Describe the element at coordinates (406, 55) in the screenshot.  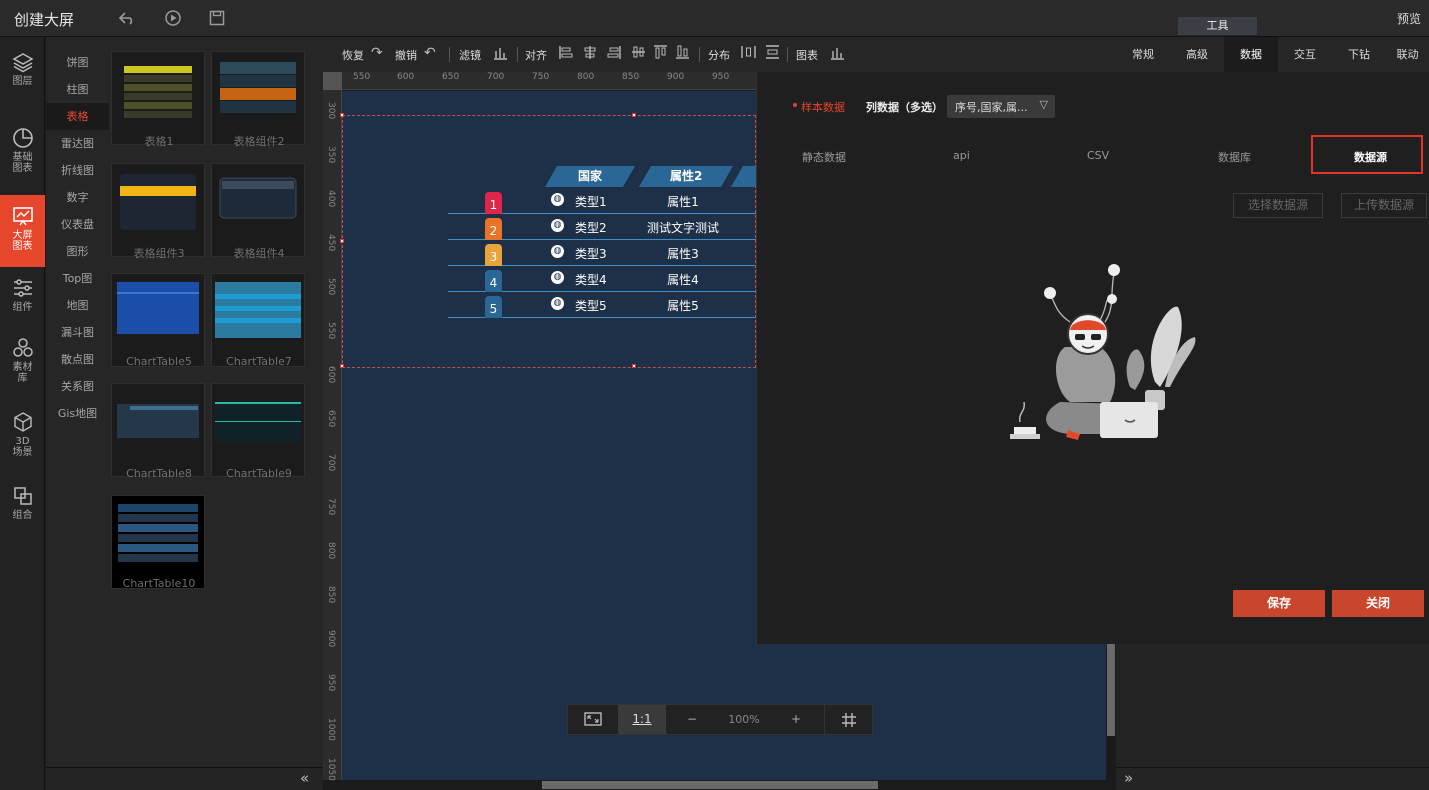
I see `undo-button: 撤销` at that location.